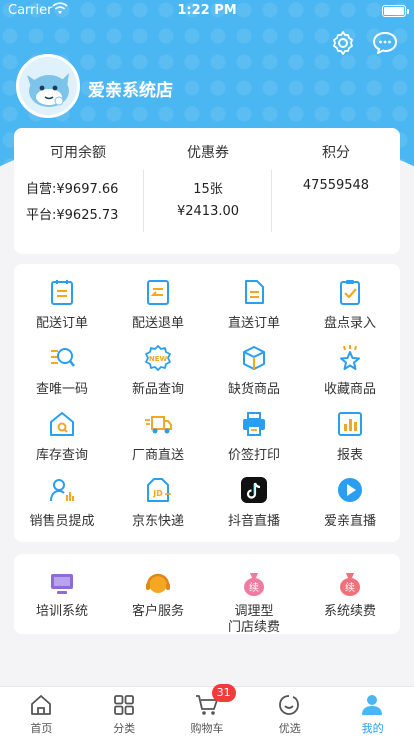  Describe the element at coordinates (158, 308) in the screenshot. I see `menu-item-delivery-return: 配送退单` at that location.